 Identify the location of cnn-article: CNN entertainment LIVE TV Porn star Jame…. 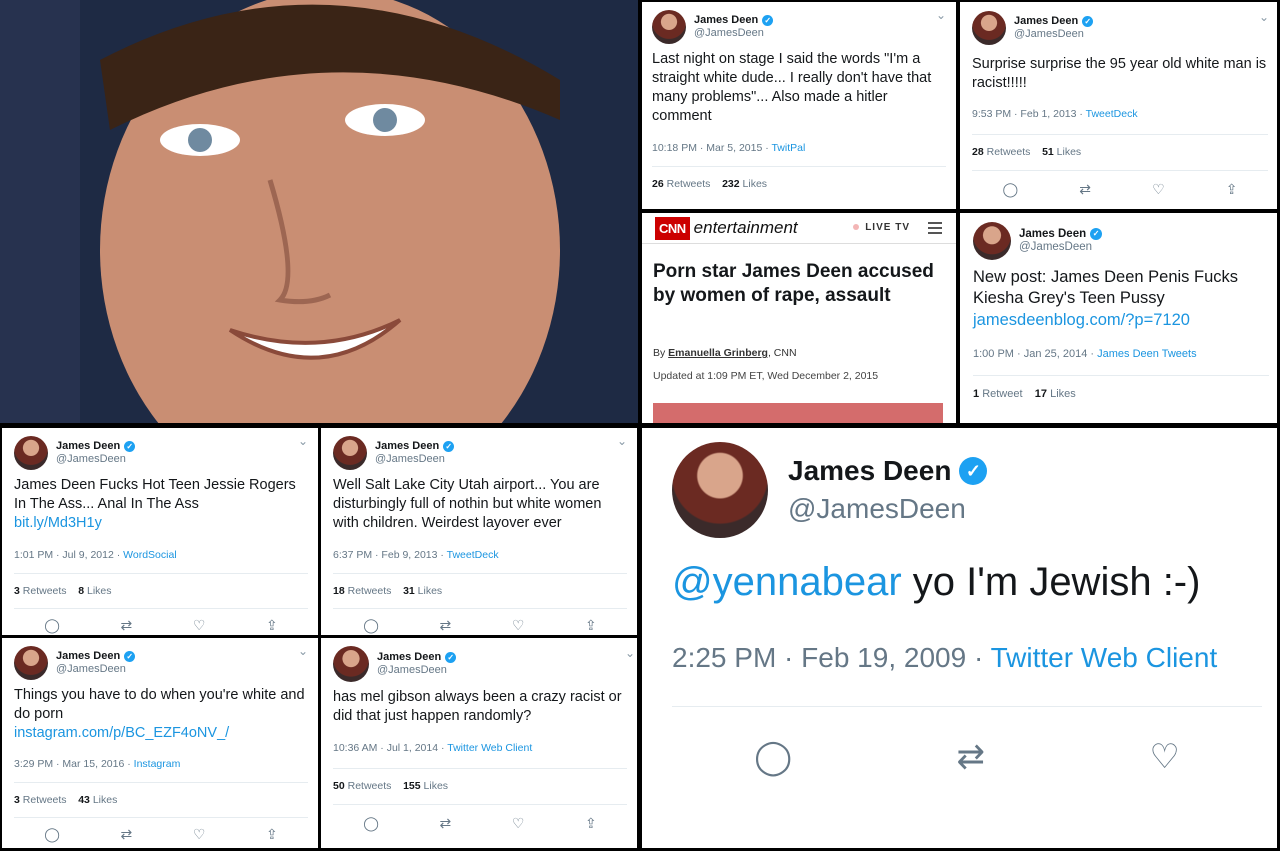
(799, 318).